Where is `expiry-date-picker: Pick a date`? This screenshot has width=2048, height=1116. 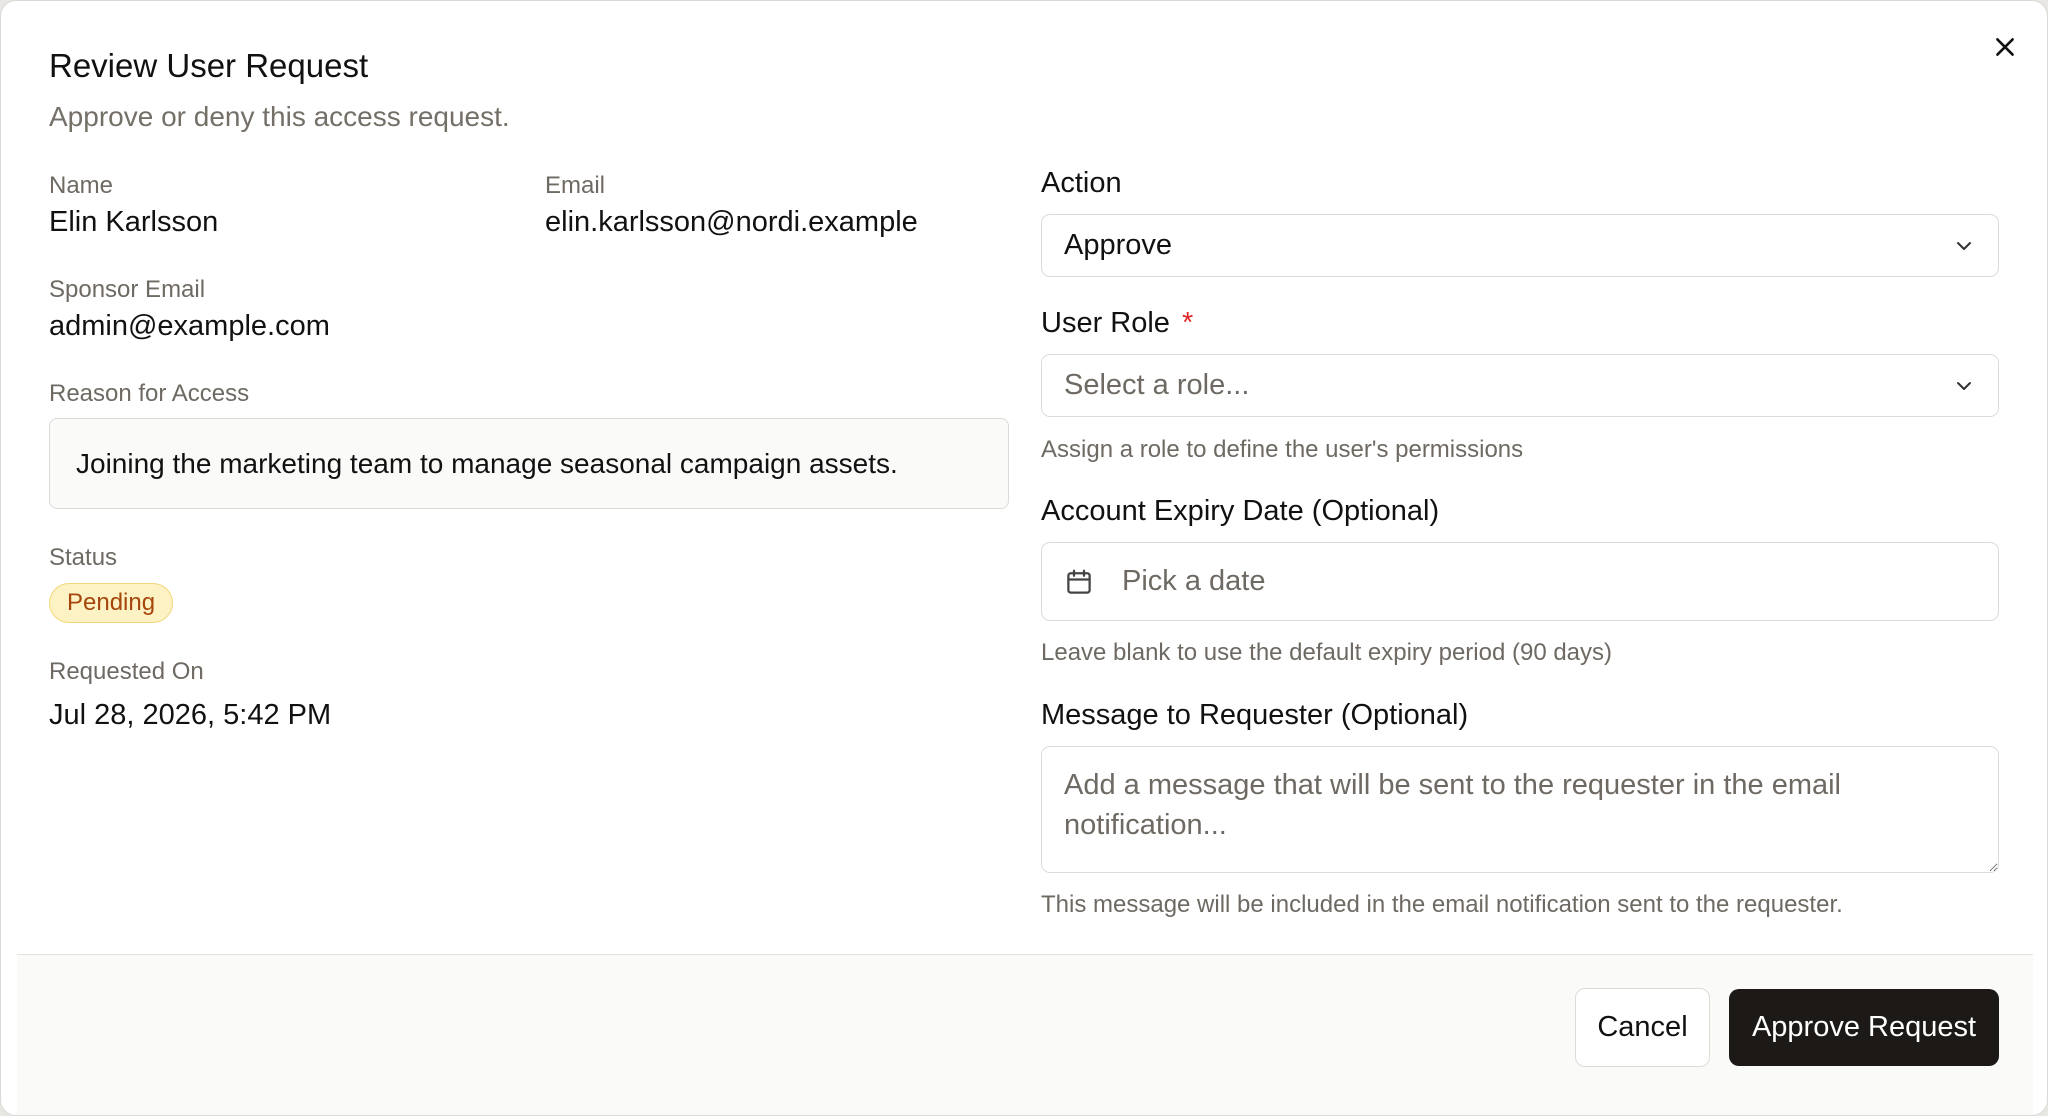
expiry-date-picker: Pick a date is located at coordinates (1520, 581).